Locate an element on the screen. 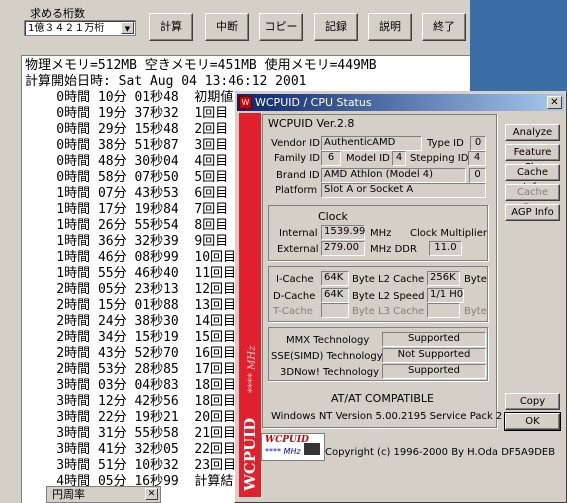  output-line: 1時間 55分 46秒40 11回目 is located at coordinates (131, 273).